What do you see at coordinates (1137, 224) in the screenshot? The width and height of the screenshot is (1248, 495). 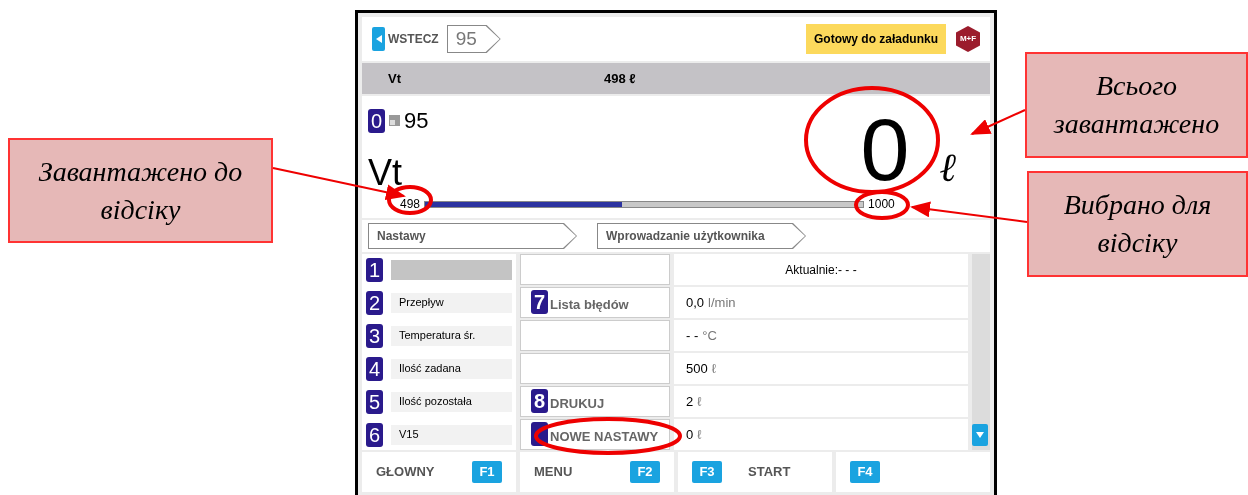 I see `callout-box: Вибрано для відсіку` at bounding box center [1137, 224].